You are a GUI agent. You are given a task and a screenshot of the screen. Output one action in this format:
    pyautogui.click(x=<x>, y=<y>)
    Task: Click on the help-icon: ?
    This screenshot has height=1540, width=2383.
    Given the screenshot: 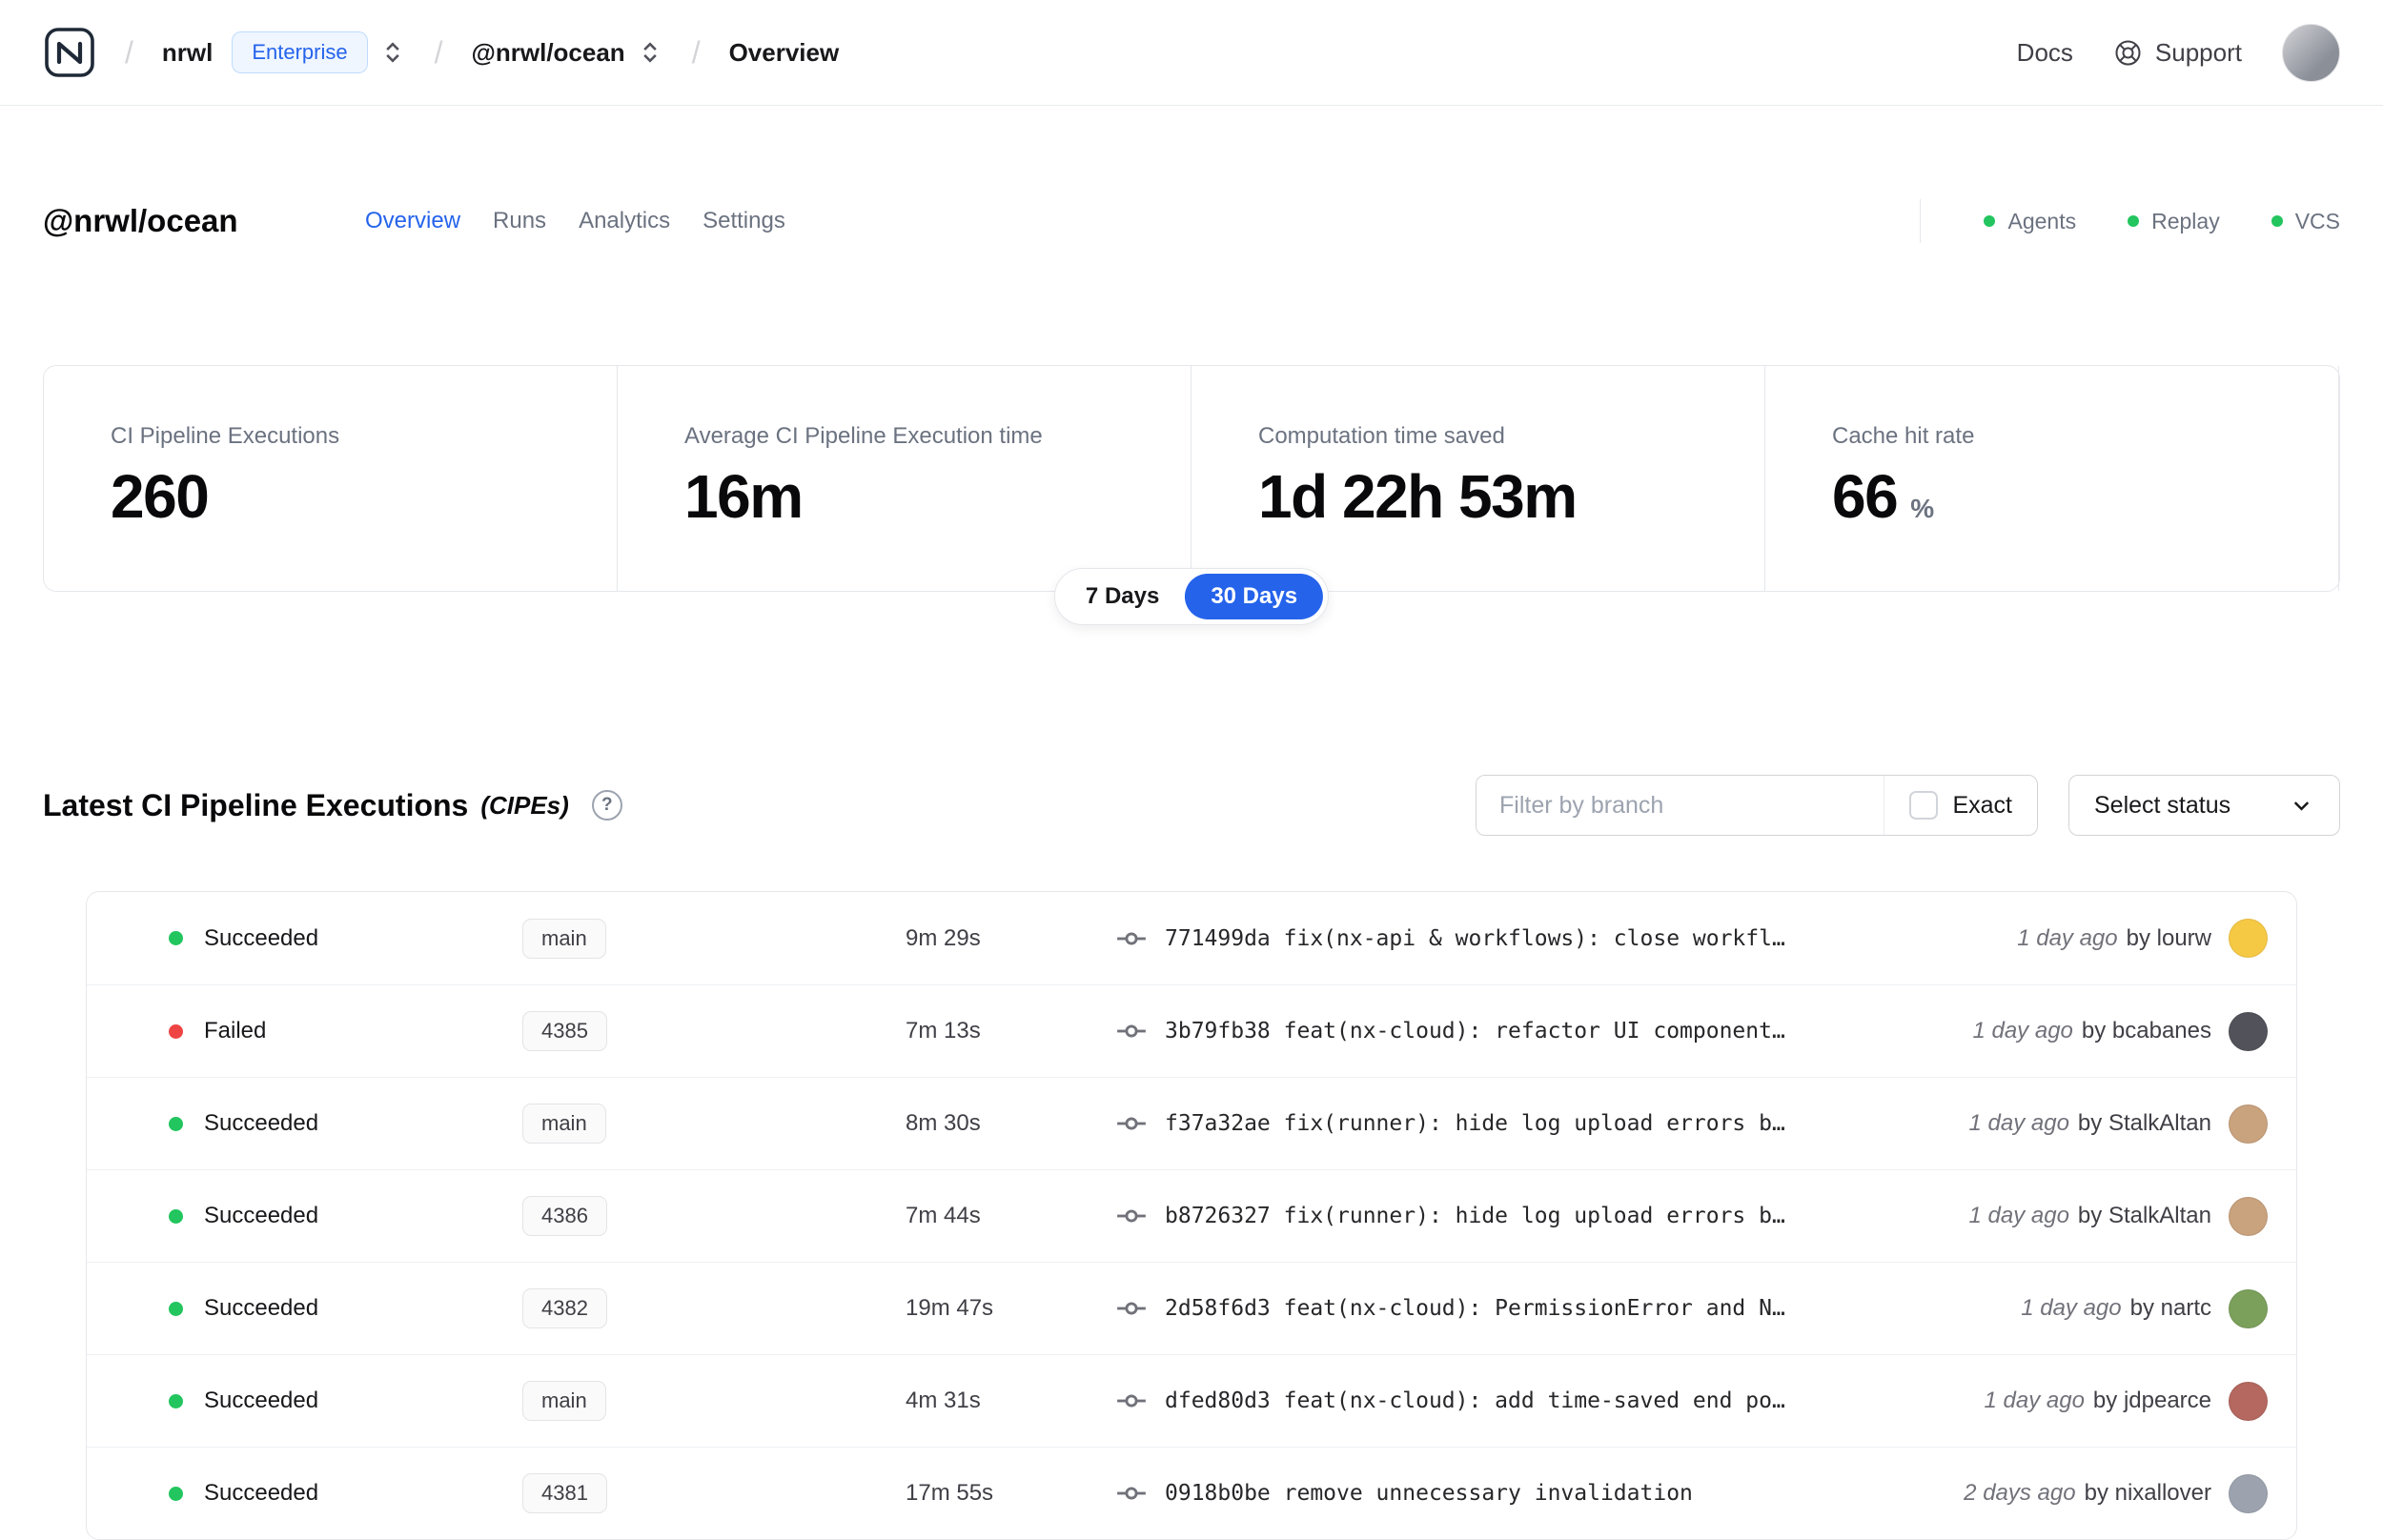 What is the action you would take?
    pyautogui.click(x=607, y=805)
    